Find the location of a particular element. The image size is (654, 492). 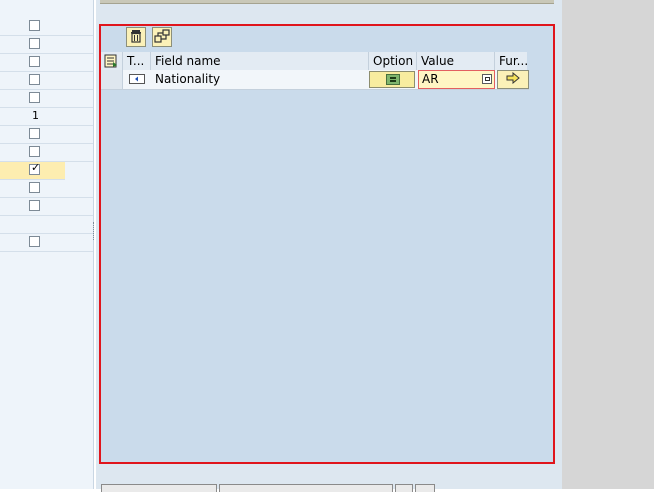

multiple-selection-button is located at coordinates (513, 79).